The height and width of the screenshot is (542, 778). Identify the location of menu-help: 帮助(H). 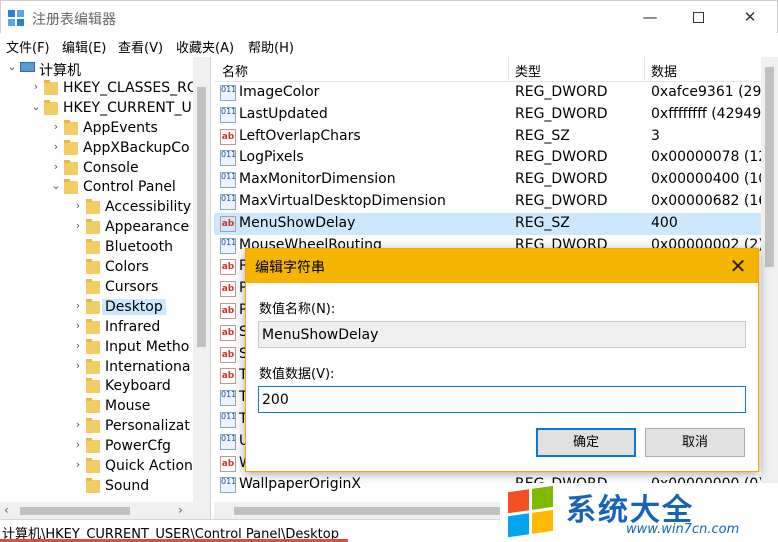
(271, 46).